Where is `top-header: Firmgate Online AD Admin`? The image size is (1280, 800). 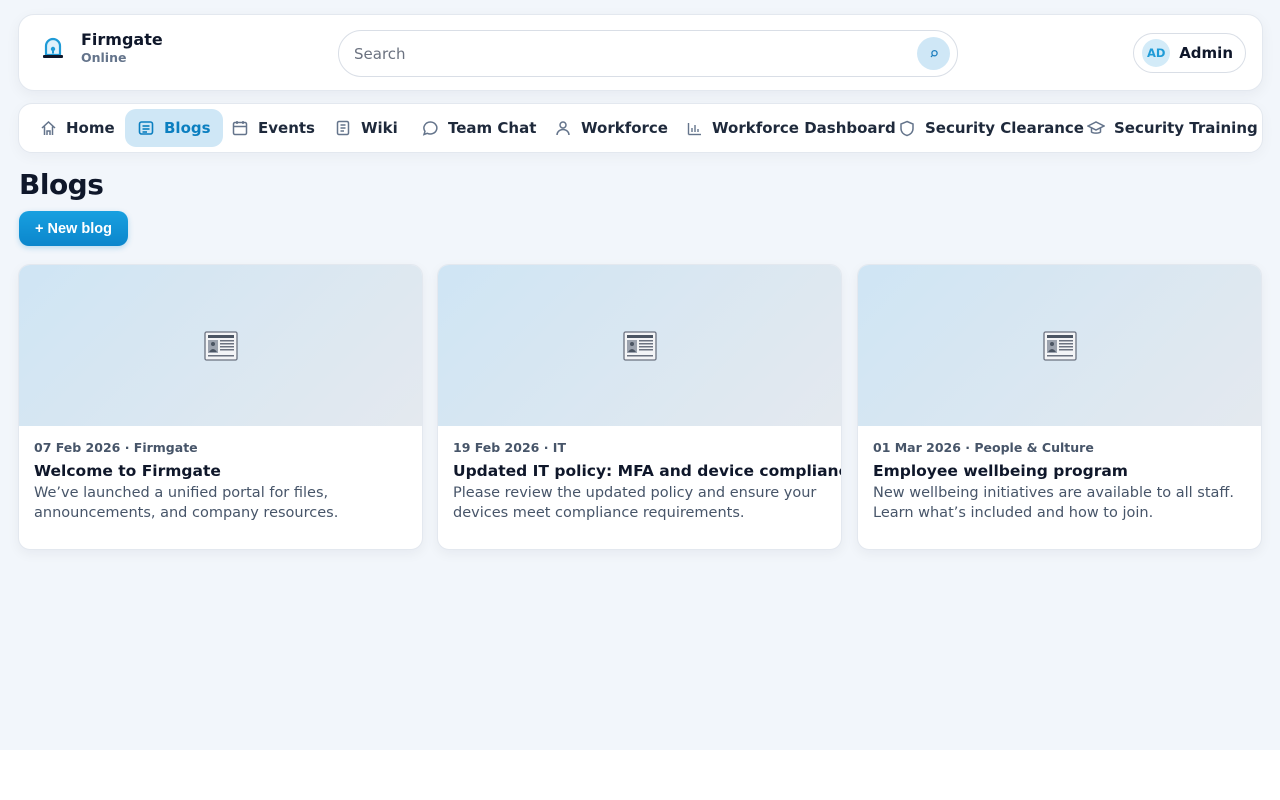
top-header: Firmgate Online AD Admin is located at coordinates (640, 52).